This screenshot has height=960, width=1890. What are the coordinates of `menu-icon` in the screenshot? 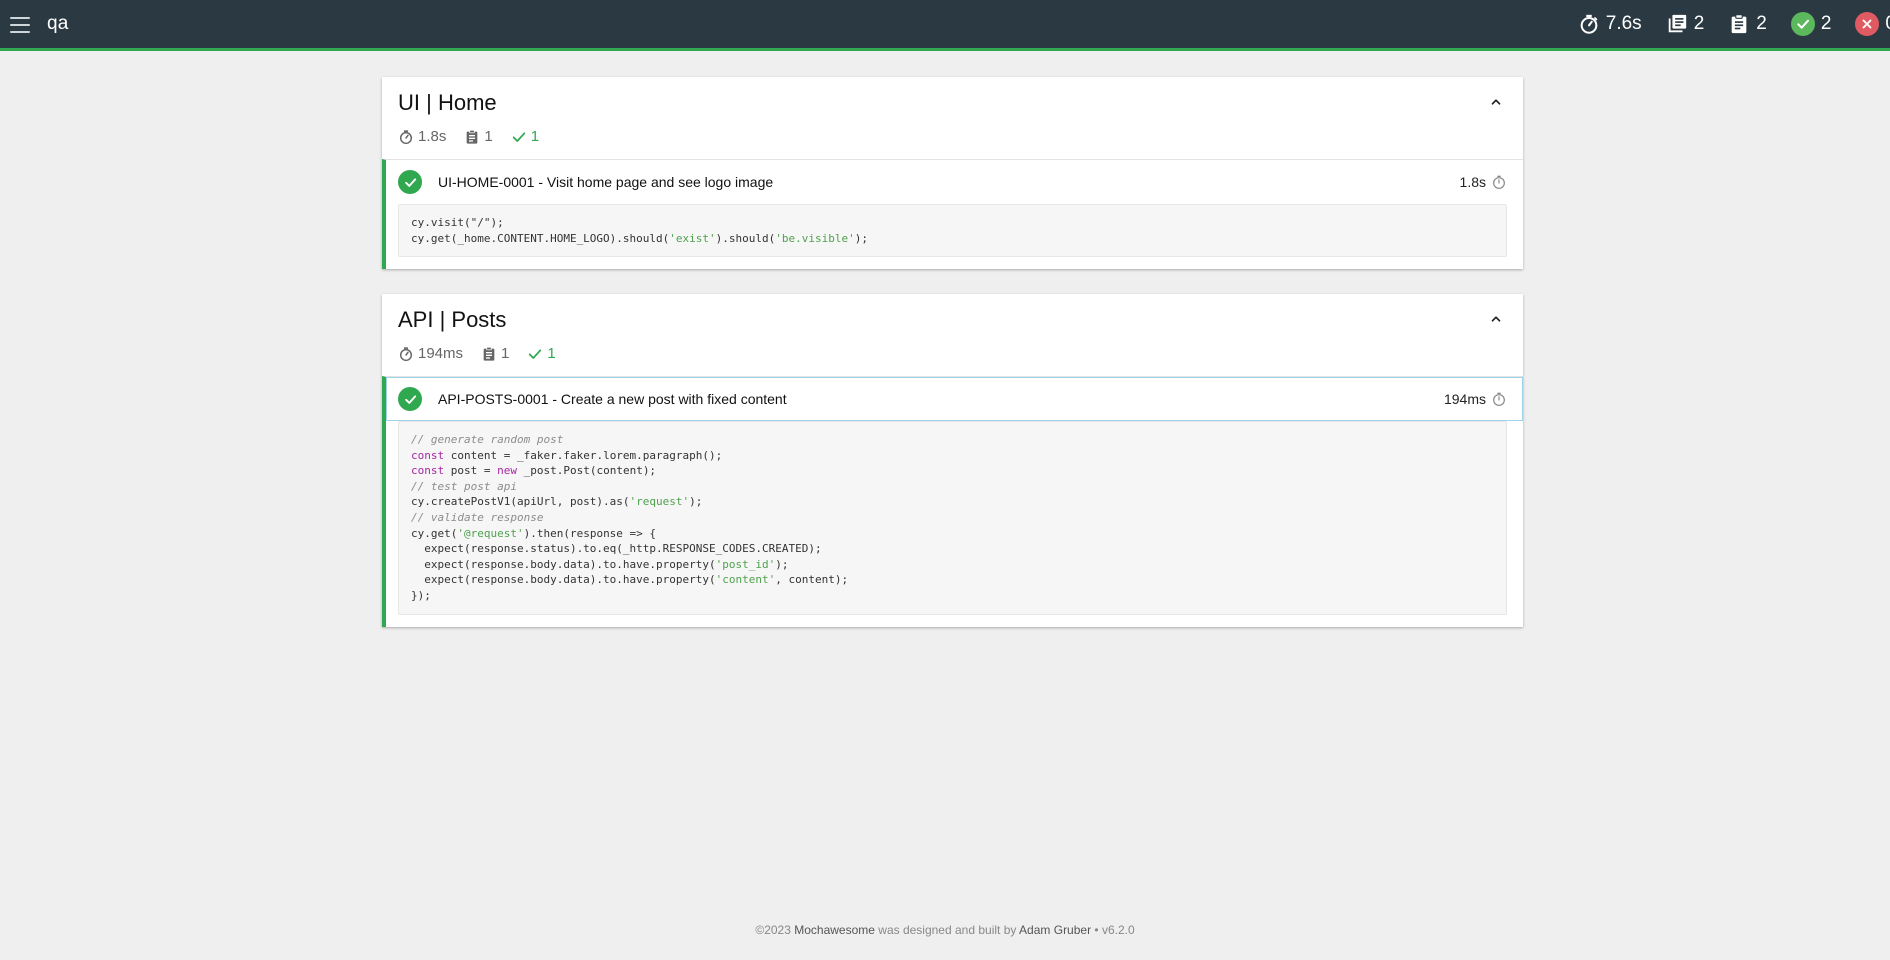 It's located at (20, 25).